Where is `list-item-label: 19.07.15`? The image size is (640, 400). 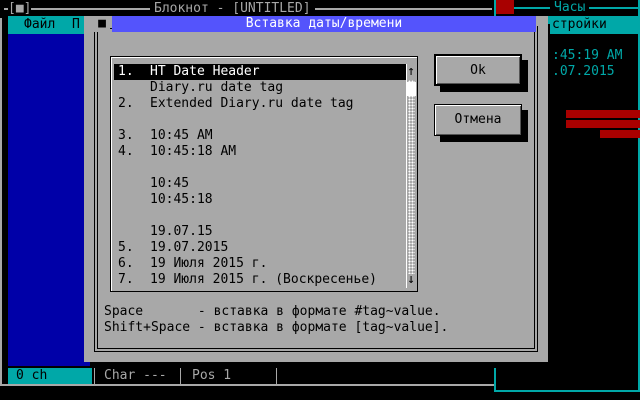
list-item-label: 19.07.15 is located at coordinates (181, 231).